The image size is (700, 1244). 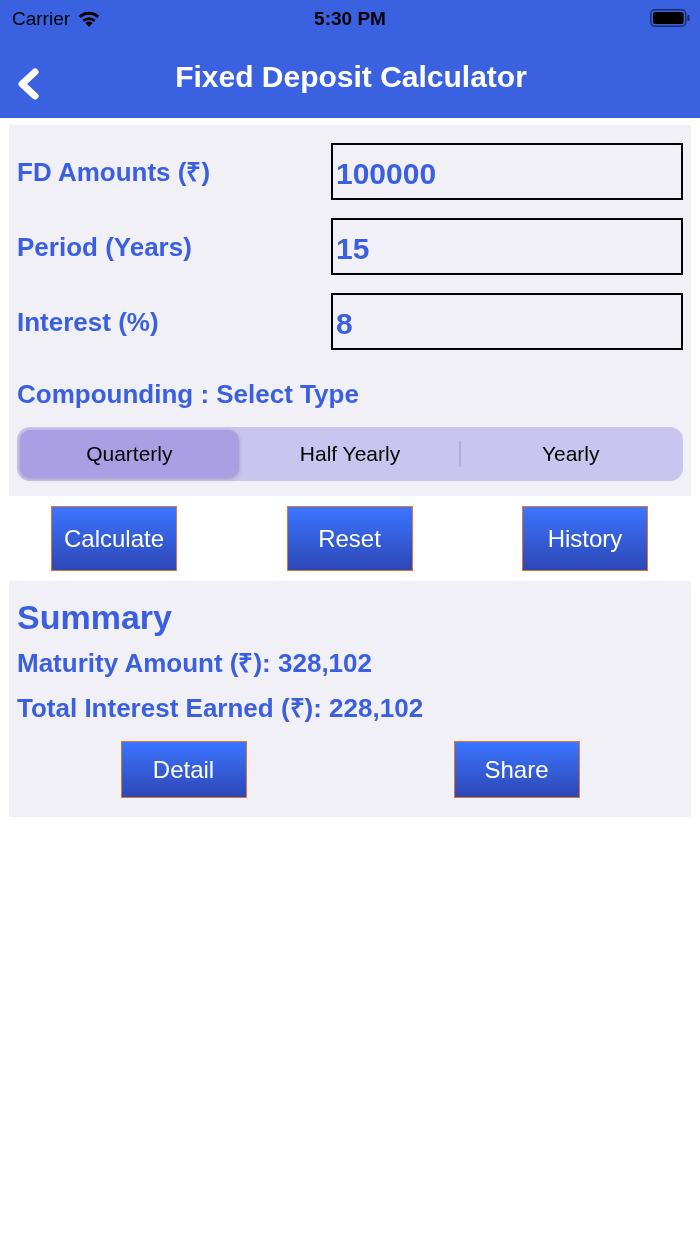 I want to click on battery-icon, so click(x=670, y=18).